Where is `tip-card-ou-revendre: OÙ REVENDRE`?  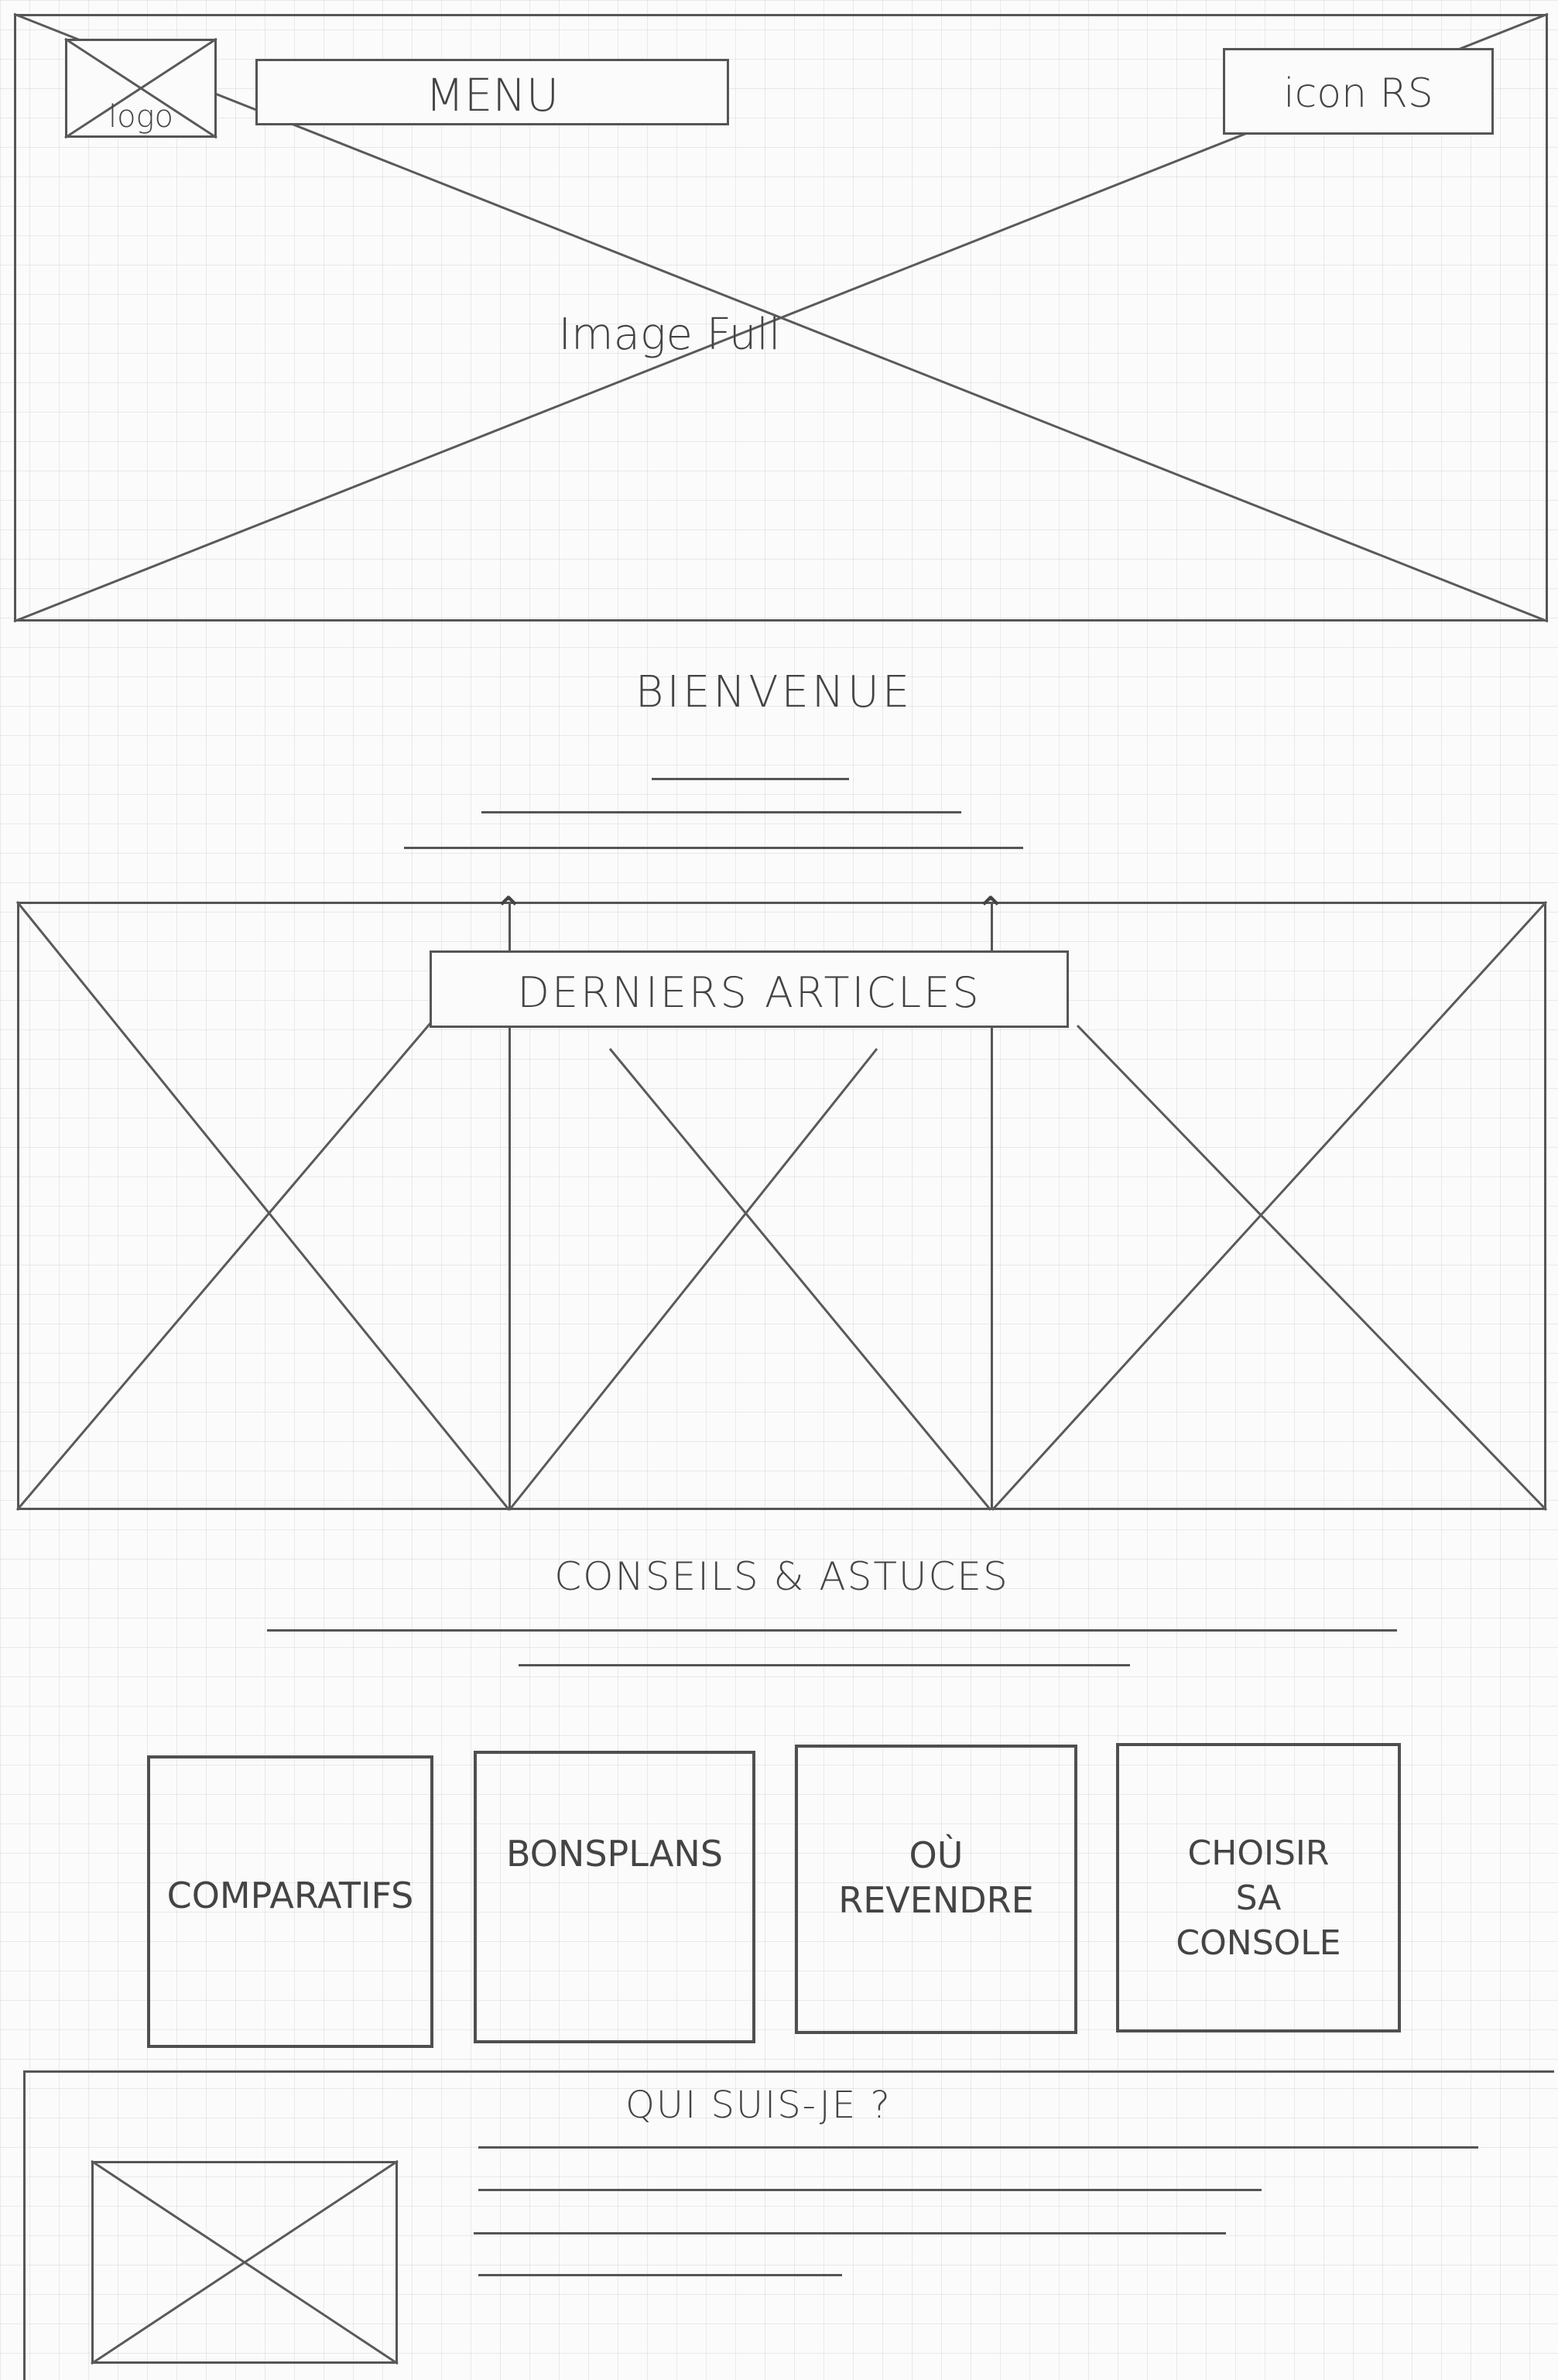
tip-card-ou-revendre: OÙ REVENDRE is located at coordinates (936, 1890).